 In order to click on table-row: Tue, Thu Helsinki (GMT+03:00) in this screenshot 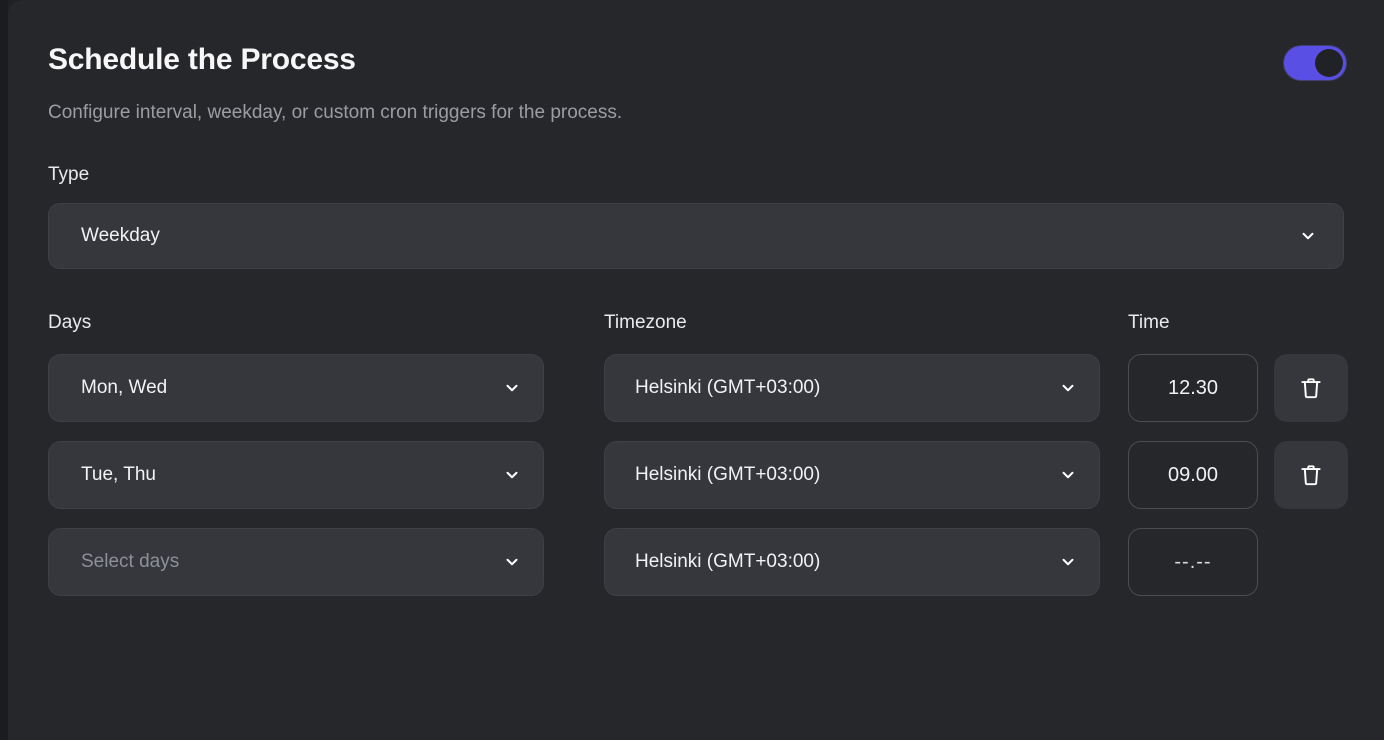, I will do `click(698, 475)`.